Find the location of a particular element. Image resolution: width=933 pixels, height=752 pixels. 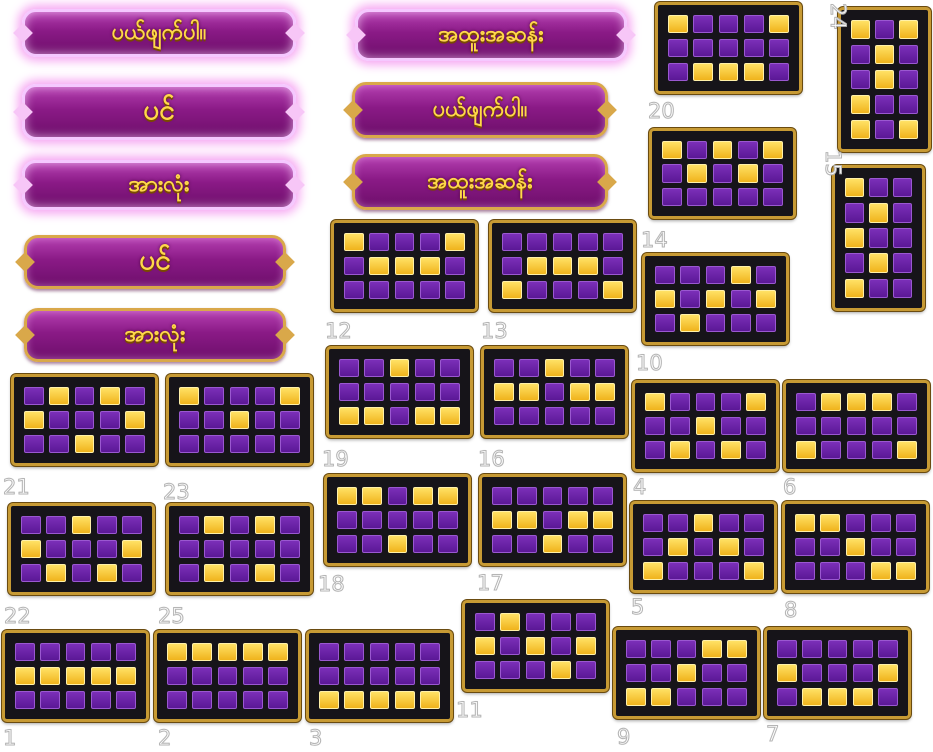

pin-button-normal-label: ပင် is located at coordinates (155, 259).